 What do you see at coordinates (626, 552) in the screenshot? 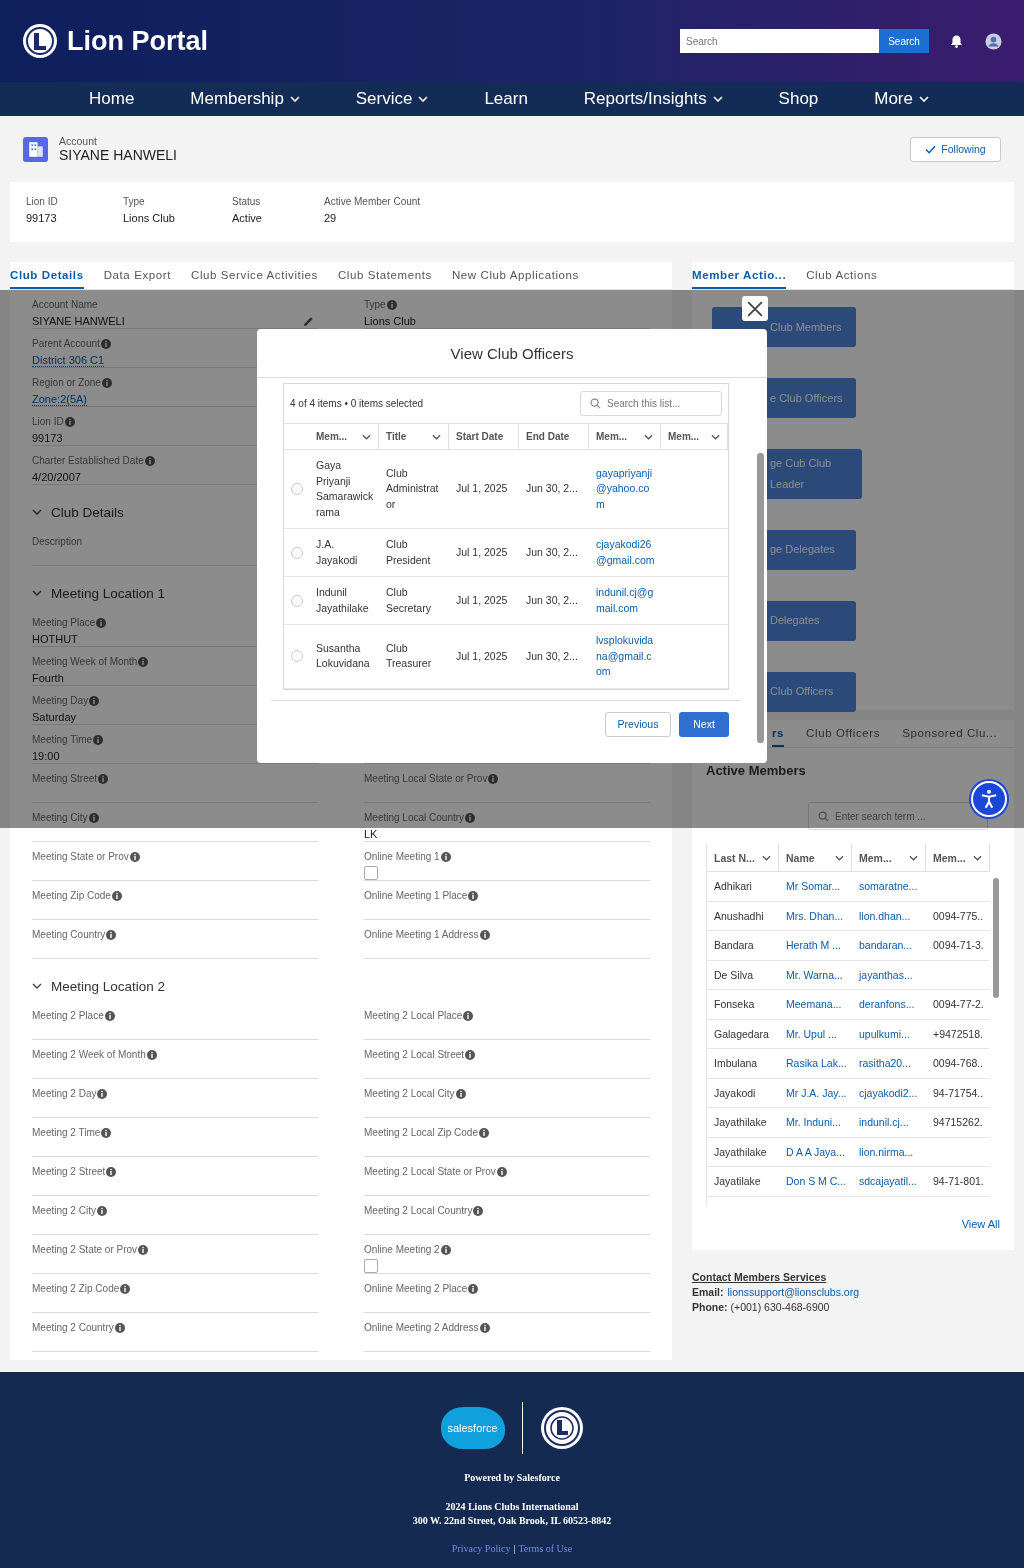
I see `email-link: cjayakodi26@gmail.com` at bounding box center [626, 552].